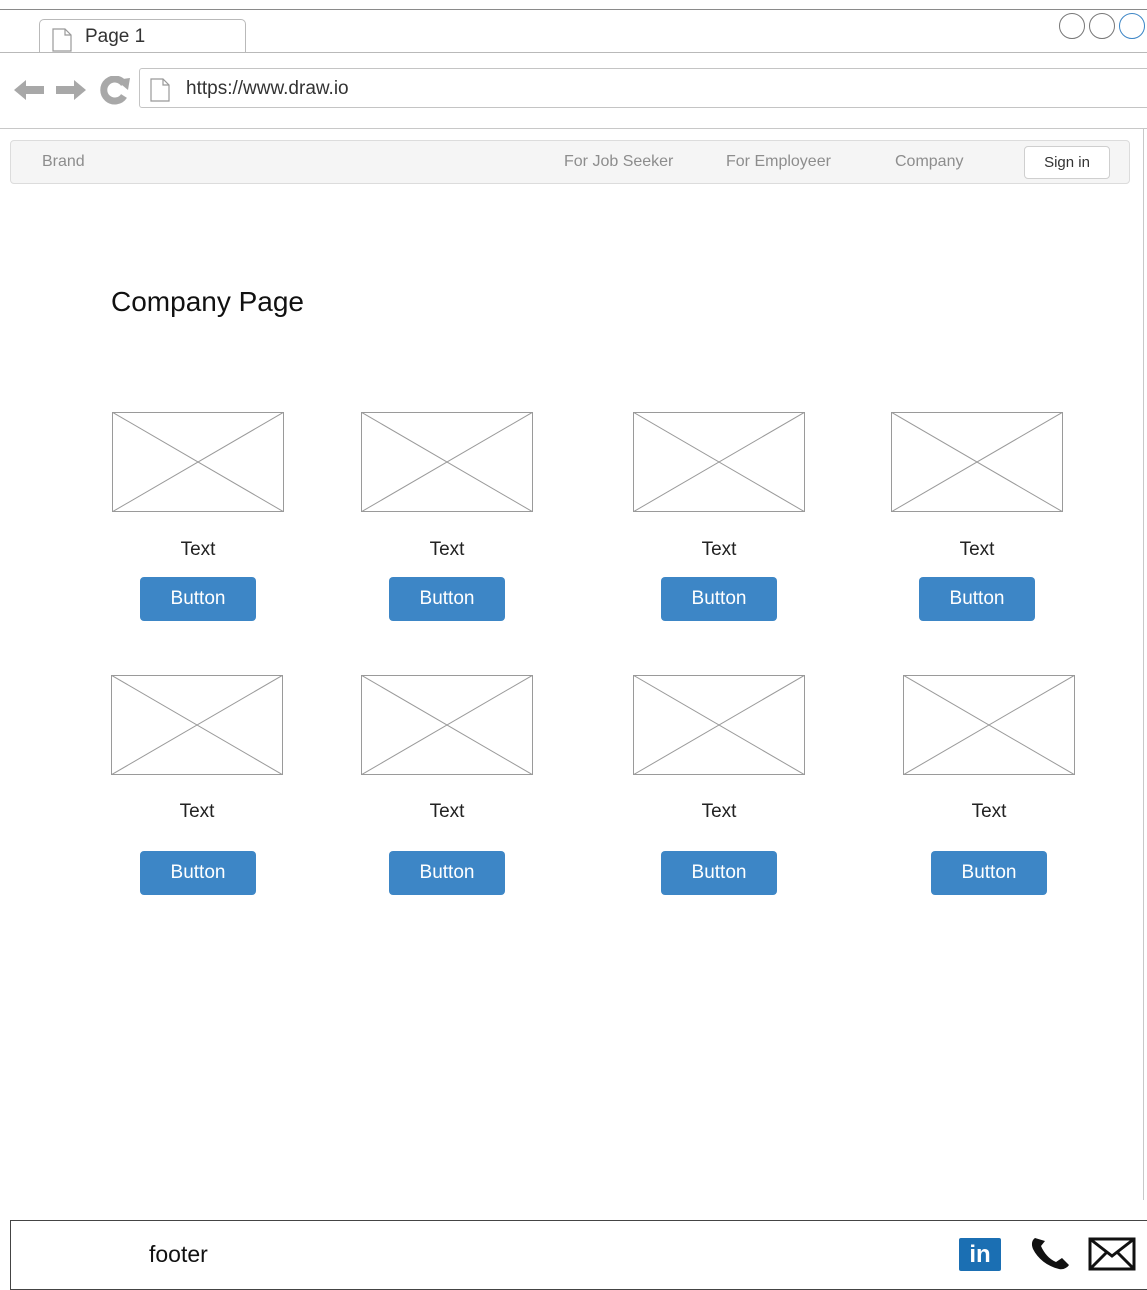 The image size is (1147, 1290). What do you see at coordinates (1143, 664) in the screenshot?
I see `viewport-right-border` at bounding box center [1143, 664].